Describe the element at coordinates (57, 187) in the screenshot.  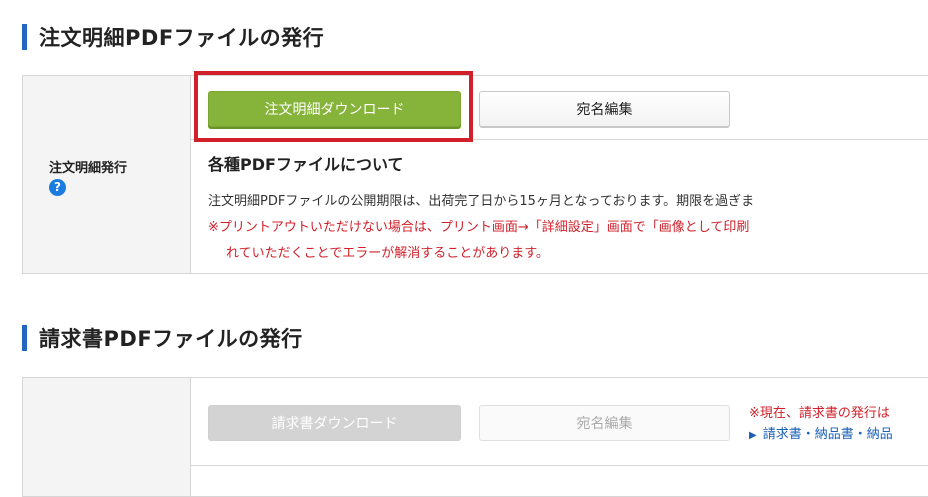
I see `question-circle-icon: ?` at that location.